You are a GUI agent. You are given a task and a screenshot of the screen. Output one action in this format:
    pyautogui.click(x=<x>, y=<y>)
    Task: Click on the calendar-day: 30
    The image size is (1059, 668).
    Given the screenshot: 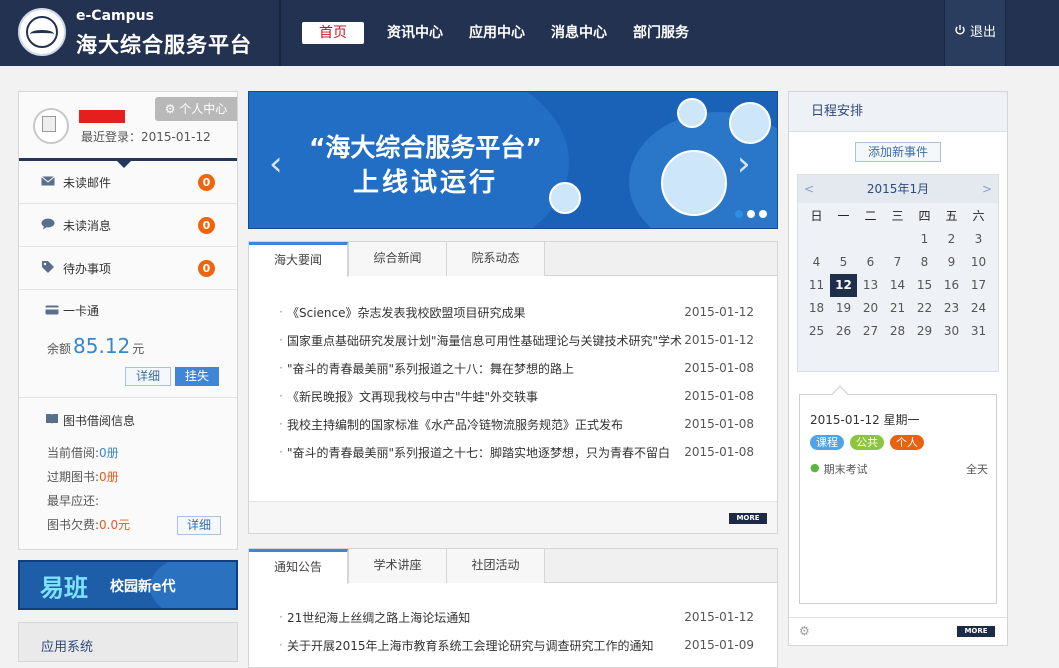 What is the action you would take?
    pyautogui.click(x=951, y=331)
    